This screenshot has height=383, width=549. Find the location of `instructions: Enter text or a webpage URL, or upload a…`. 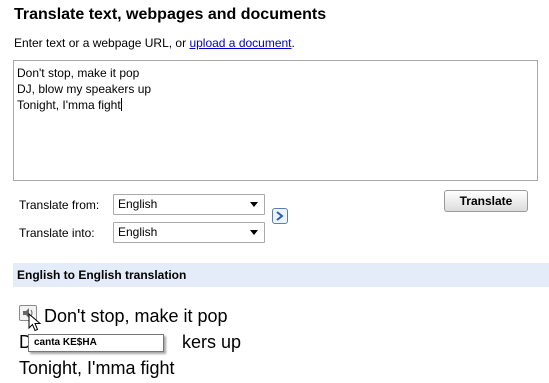

instructions: Enter text or a webpage URL, or upload a… is located at coordinates (154, 43).